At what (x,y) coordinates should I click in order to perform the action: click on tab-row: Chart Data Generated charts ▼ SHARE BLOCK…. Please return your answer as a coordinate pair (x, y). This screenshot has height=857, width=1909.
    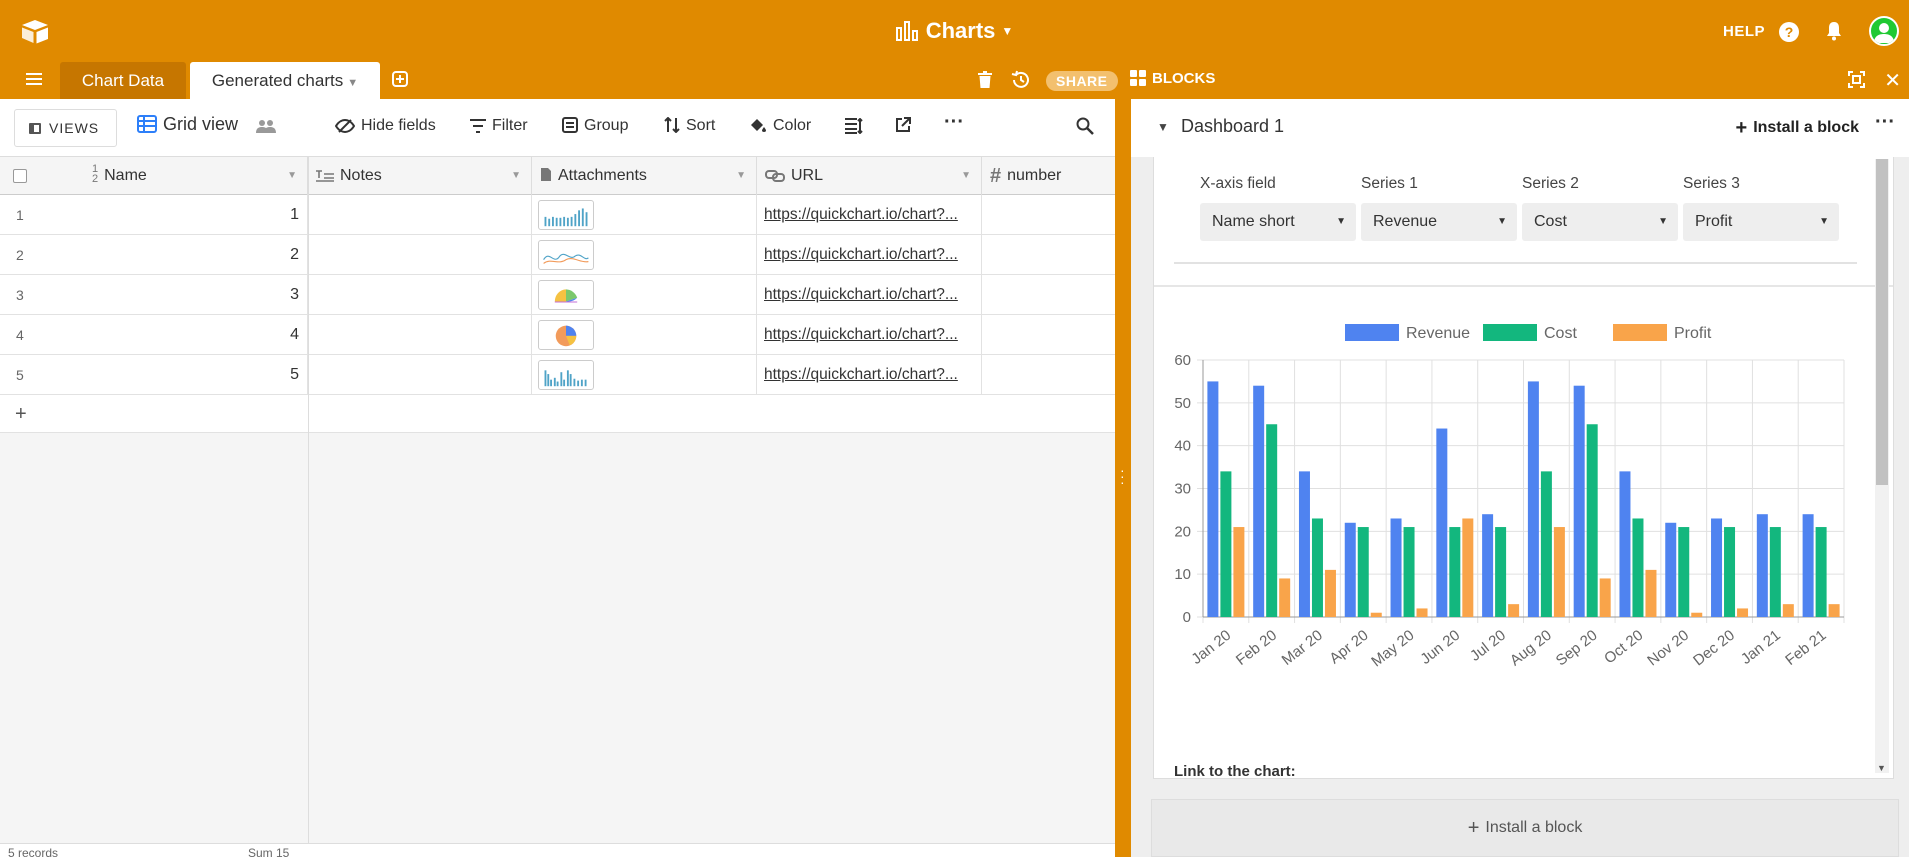
    Looking at the image, I should click on (954, 80).